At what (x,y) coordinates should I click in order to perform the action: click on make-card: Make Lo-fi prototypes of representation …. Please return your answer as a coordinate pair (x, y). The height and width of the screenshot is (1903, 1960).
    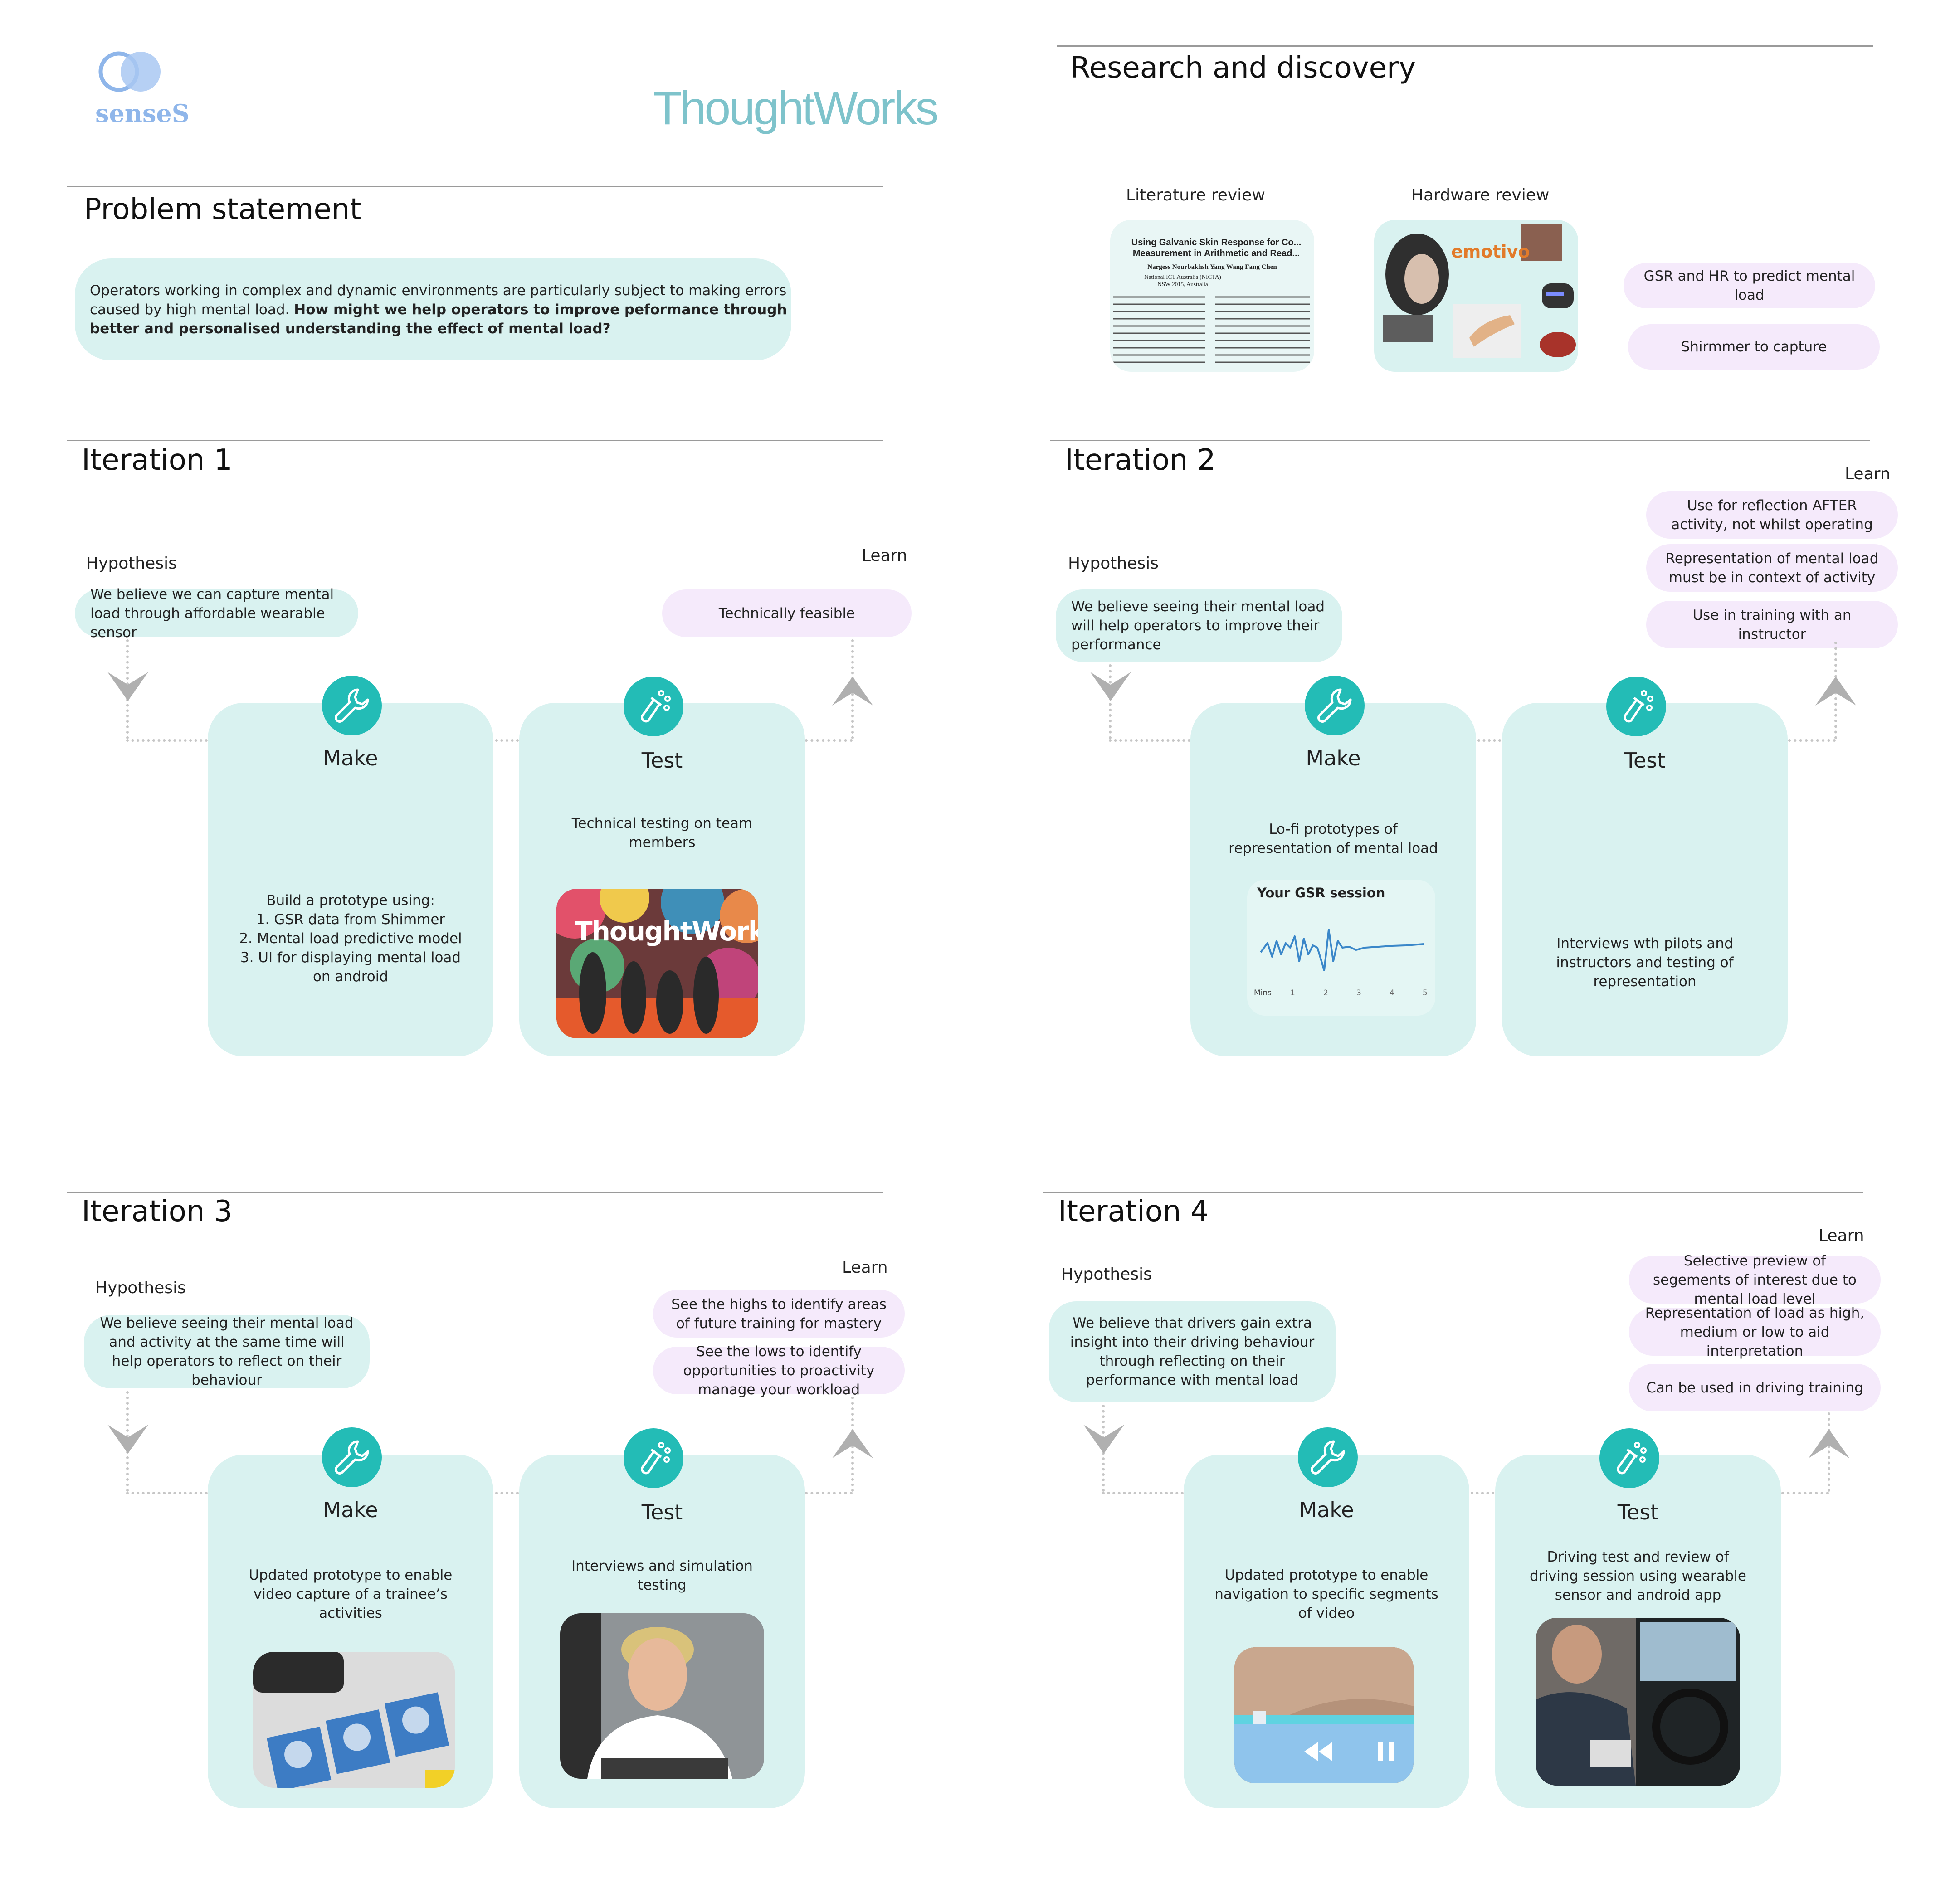
    Looking at the image, I should click on (1333, 879).